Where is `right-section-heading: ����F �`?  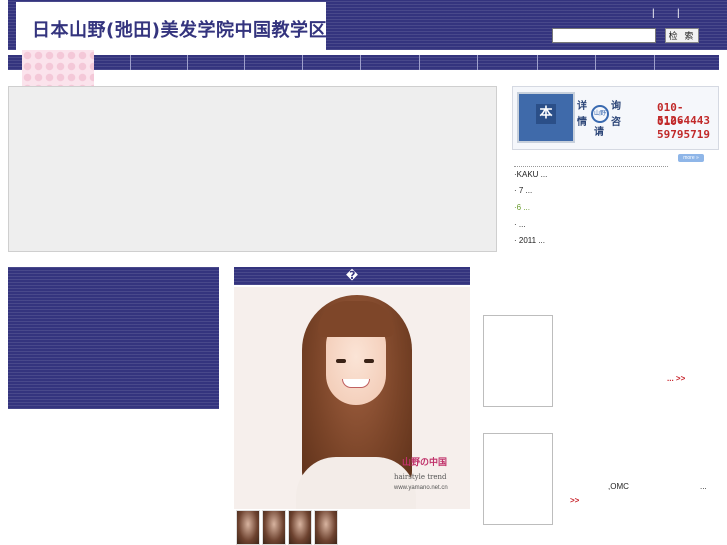
right-section-heading: ����F � is located at coordinates (576, 283).